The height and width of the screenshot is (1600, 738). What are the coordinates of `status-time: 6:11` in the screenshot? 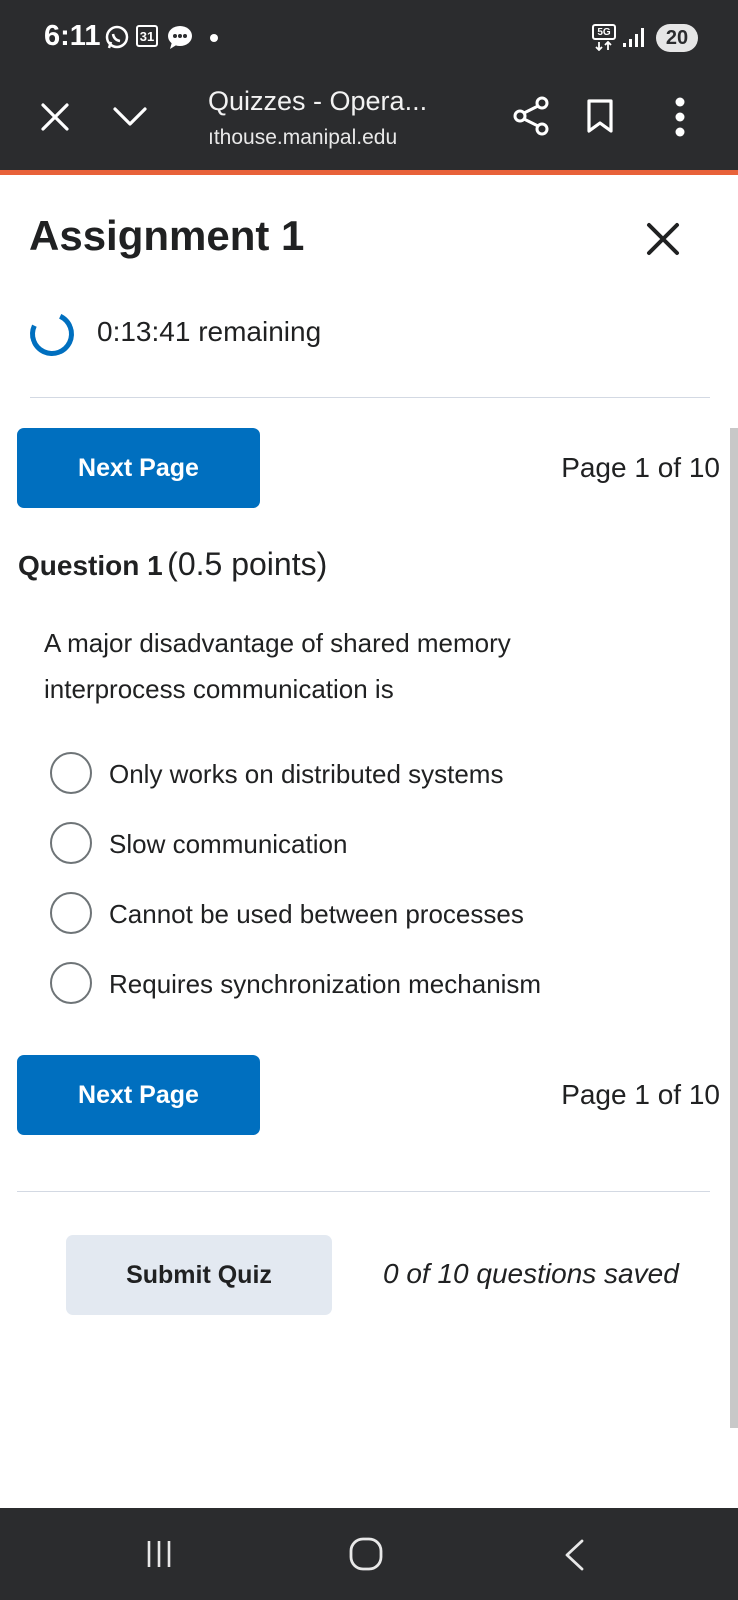 It's located at (72, 36).